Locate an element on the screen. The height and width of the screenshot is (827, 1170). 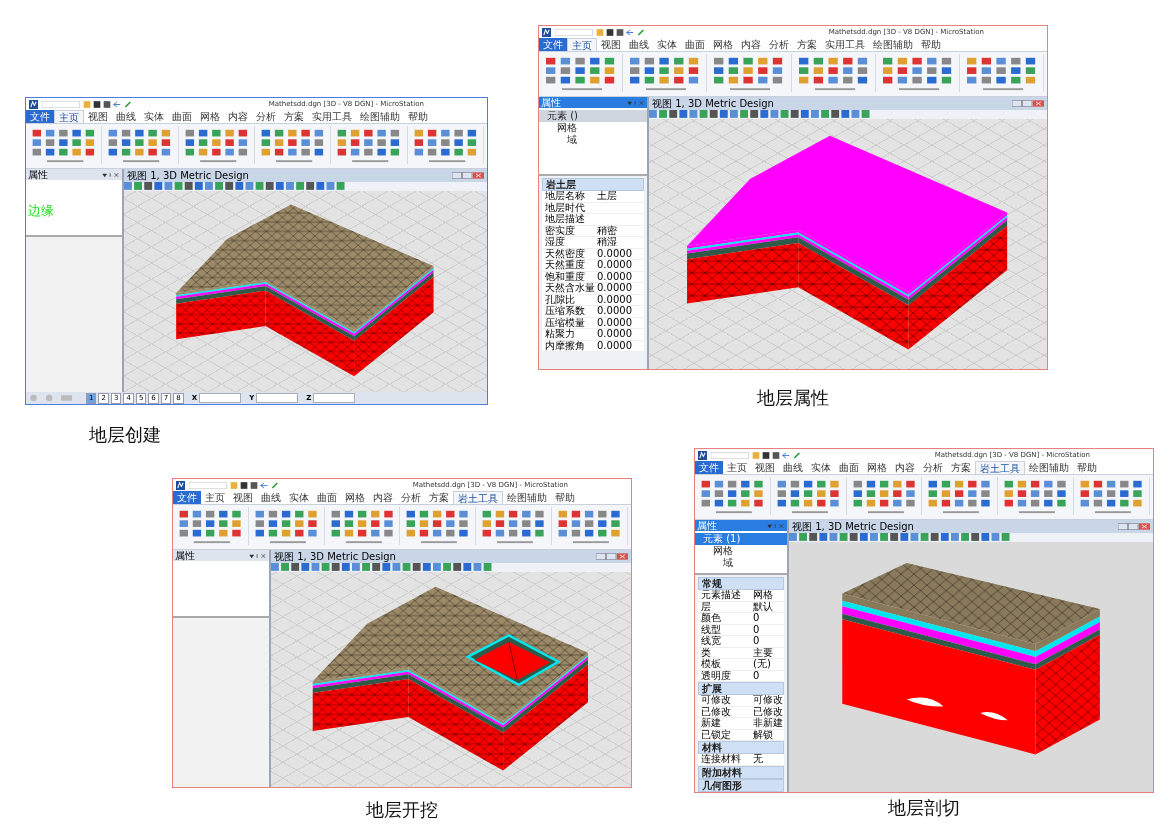
property-label: 透明度 is located at coordinates (716, 675).